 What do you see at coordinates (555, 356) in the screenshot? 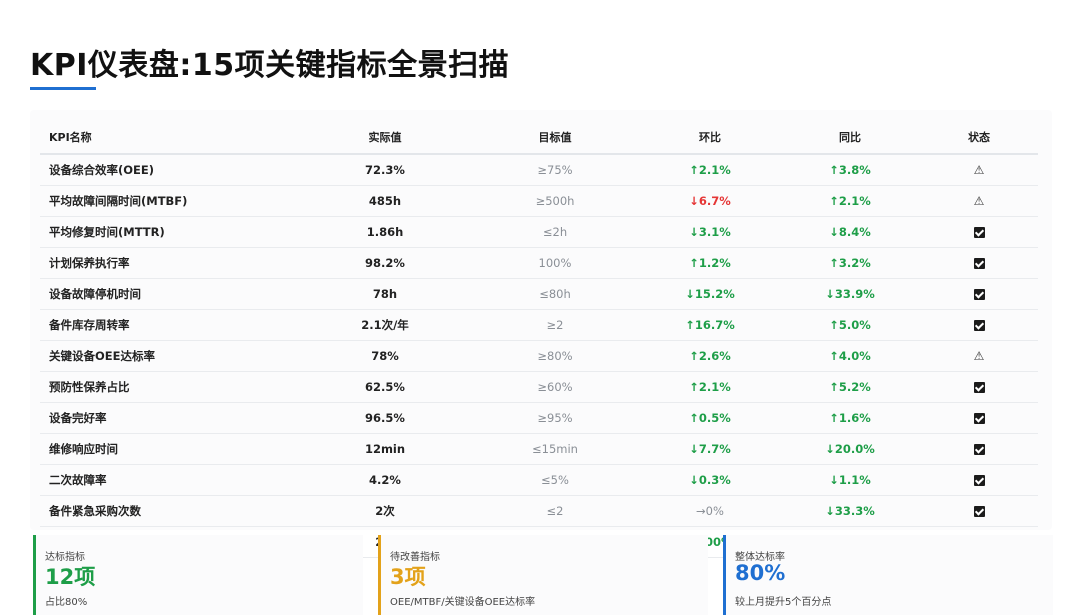
I see `target-value-cell: ≥80%` at bounding box center [555, 356].